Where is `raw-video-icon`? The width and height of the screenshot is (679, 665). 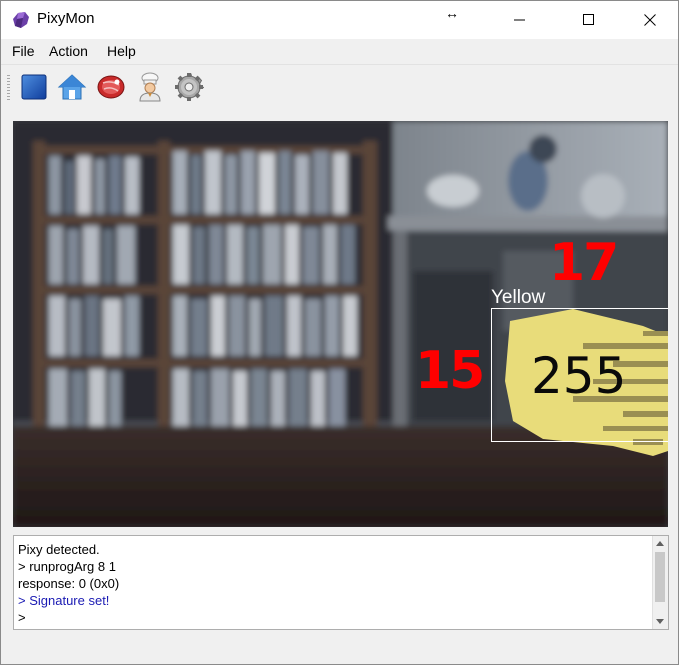
raw-video-icon is located at coordinates (111, 87).